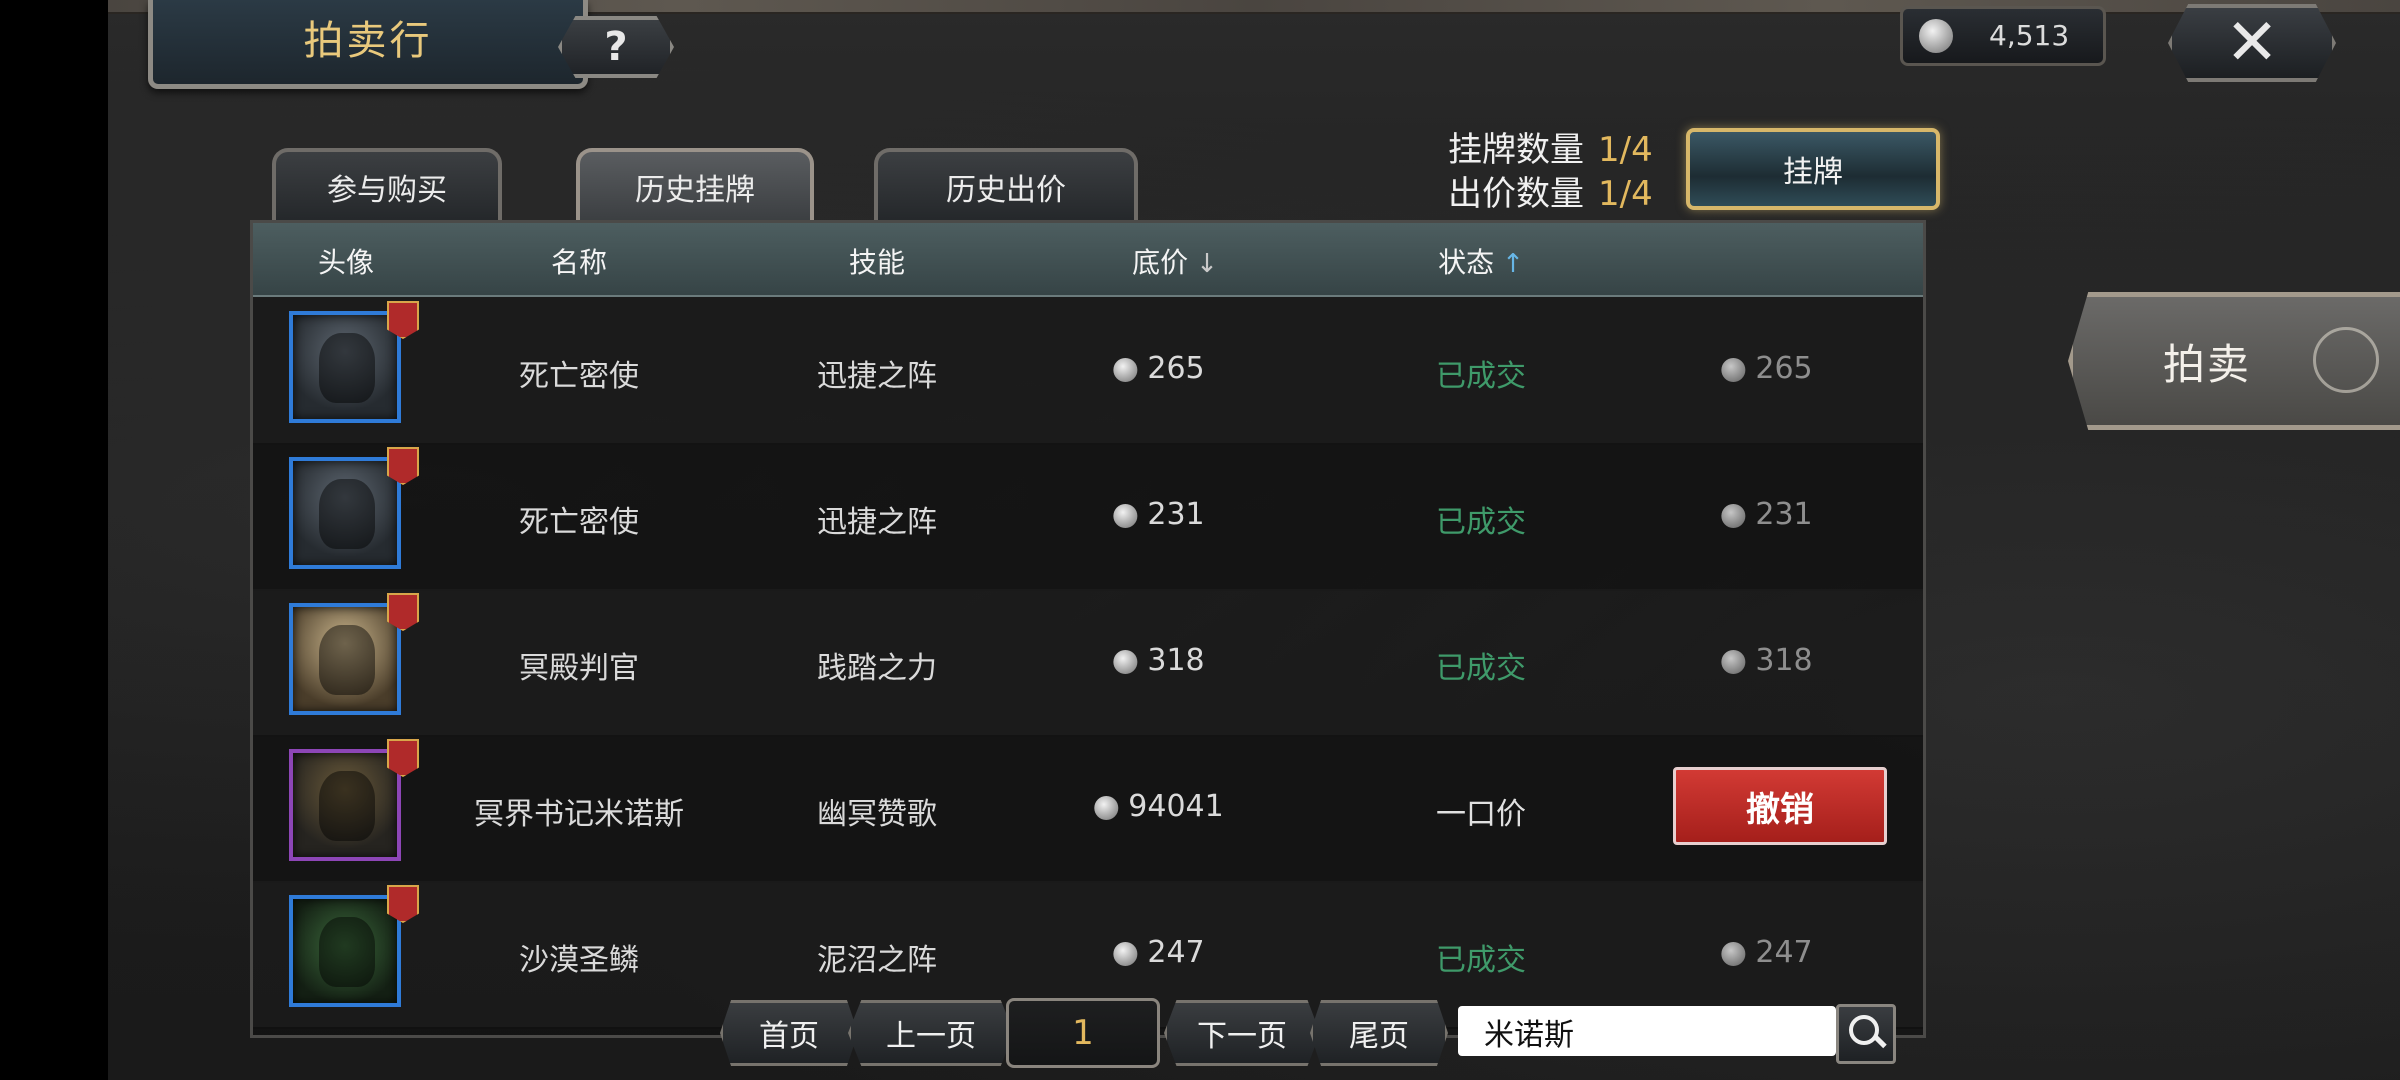 The height and width of the screenshot is (1080, 2400). What do you see at coordinates (877, 261) in the screenshot?
I see `header-skill: 技能` at bounding box center [877, 261].